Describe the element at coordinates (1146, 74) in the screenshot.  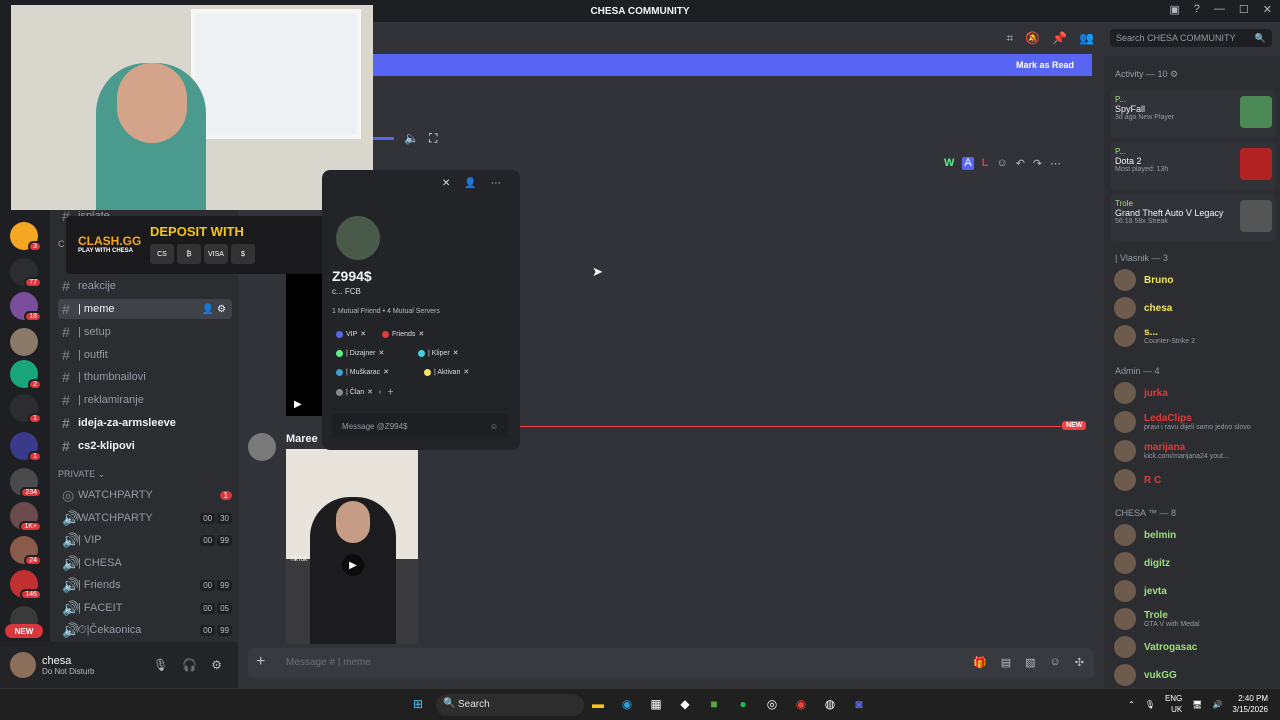
I see `activity-header: Activity — 10 ⚙` at that location.